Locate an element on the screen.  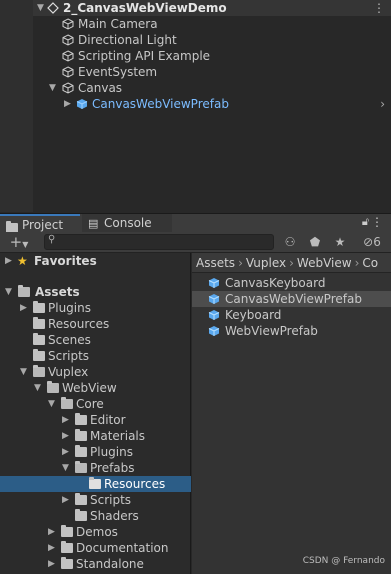
tree-item-label: Resources is located at coordinates (79, 324).